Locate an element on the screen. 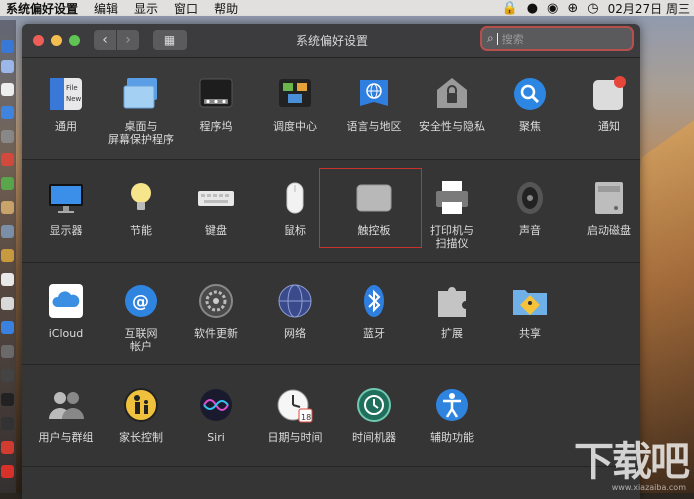 This screenshot has width=694, height=499. launchpad-icon is located at coordinates (7, 66).